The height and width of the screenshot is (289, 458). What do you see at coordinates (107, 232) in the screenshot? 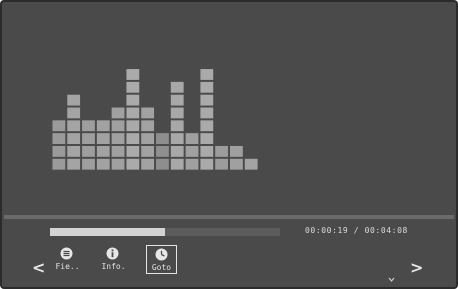
I see `playback-progress-fill` at bounding box center [107, 232].